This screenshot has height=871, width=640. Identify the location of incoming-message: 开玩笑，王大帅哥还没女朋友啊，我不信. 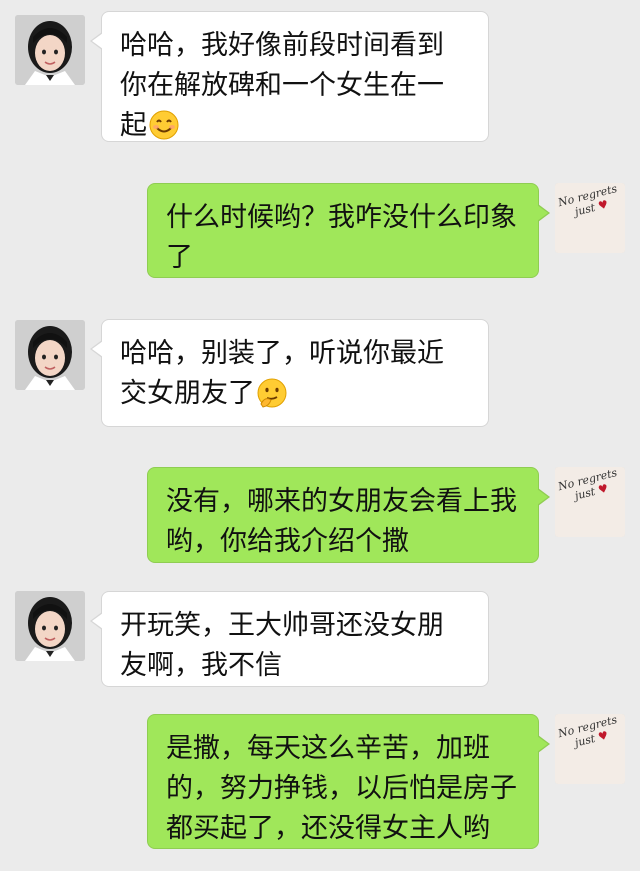
(289, 639).